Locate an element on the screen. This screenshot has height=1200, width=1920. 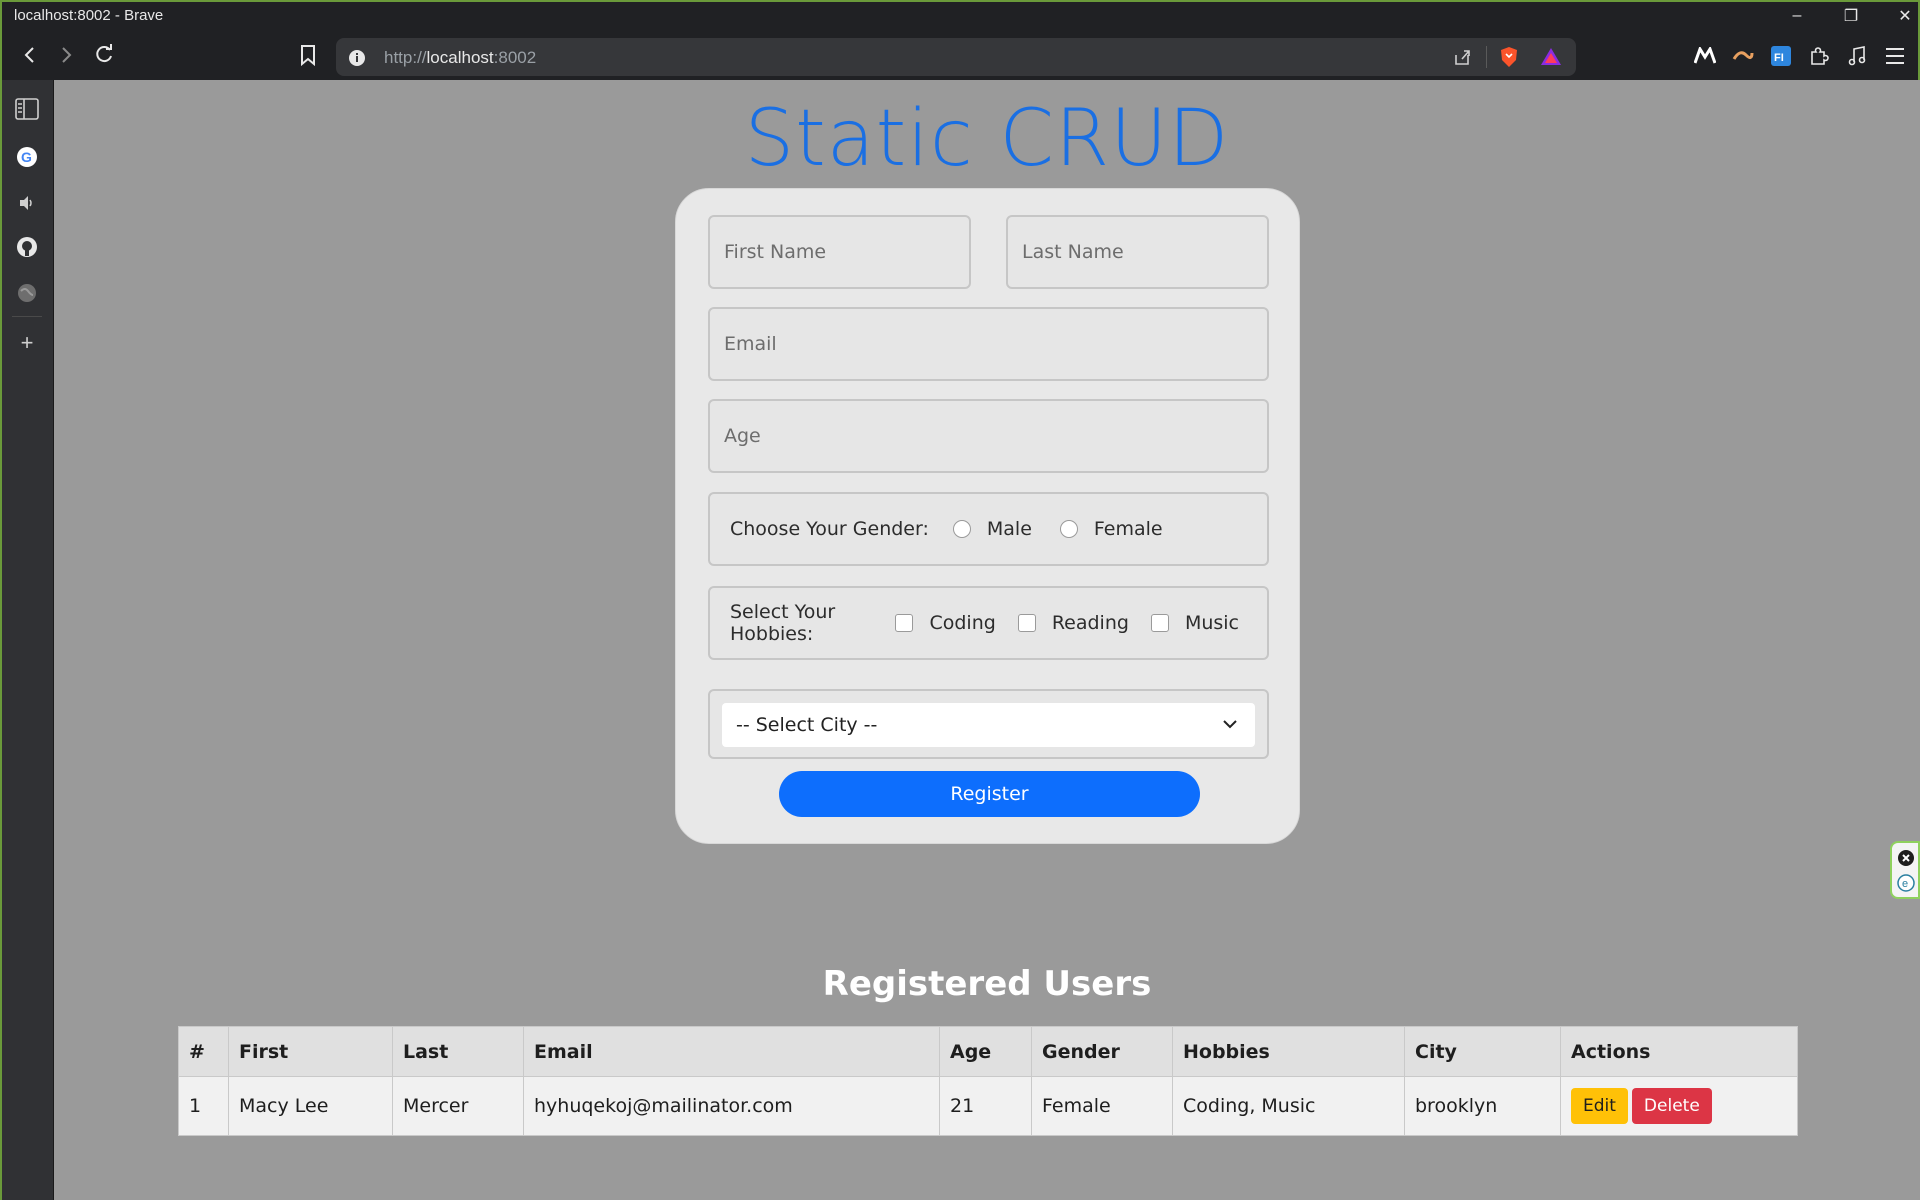
chevron-down-icon is located at coordinates (1230, 724).